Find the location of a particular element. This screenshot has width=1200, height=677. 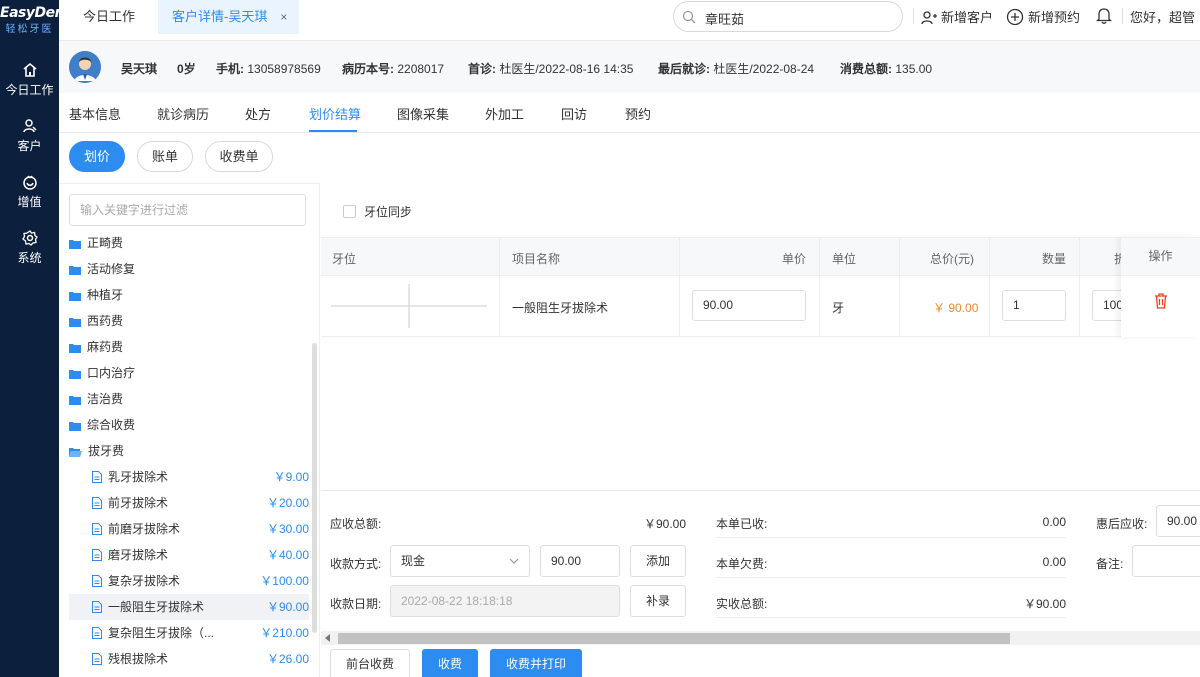

close-icon: × is located at coordinates (283, 17).